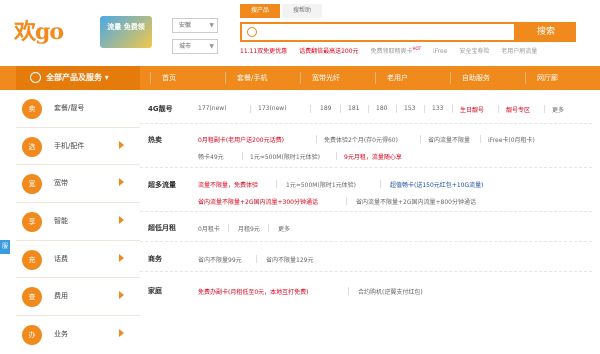 The width and height of the screenshot is (600, 354). Describe the element at coordinates (361, 139) in the screenshot. I see `link-item: 免费体验2个月(存0元得60)` at that location.